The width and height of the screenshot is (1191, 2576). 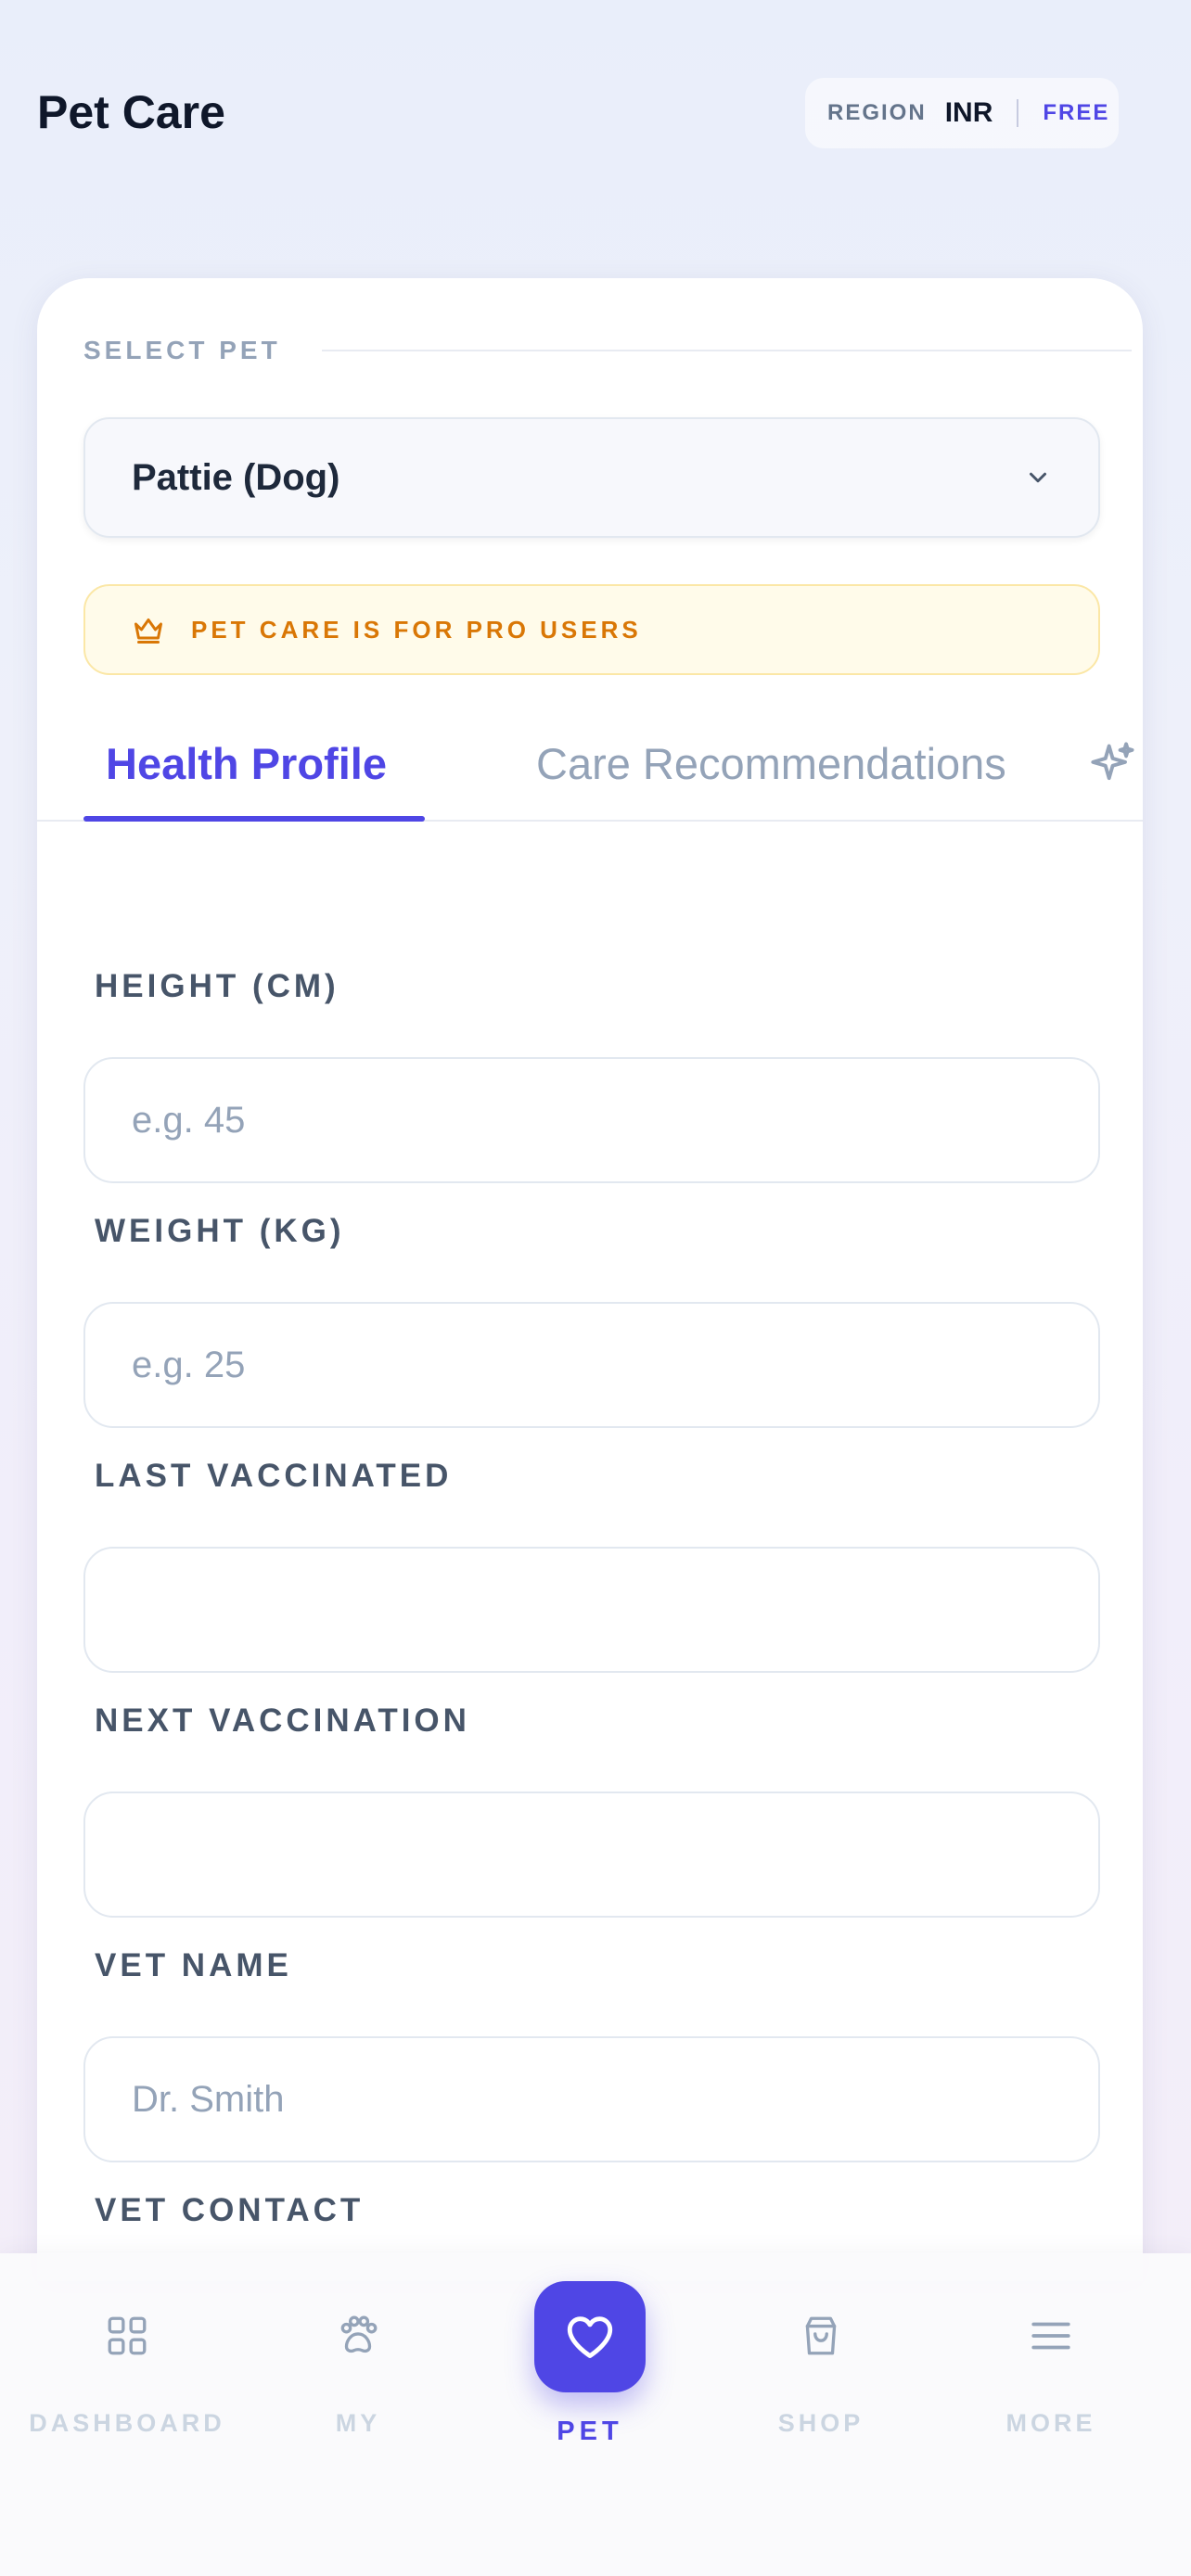 I want to click on nav-label-pet: PET, so click(x=590, y=2432).